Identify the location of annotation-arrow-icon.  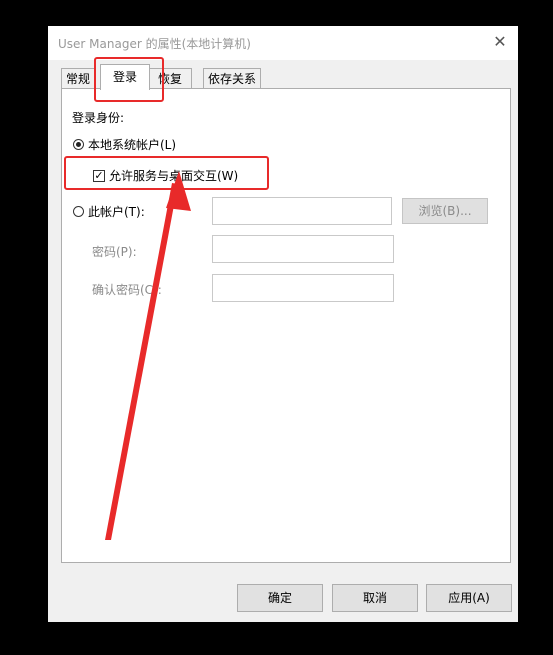
(148, 355).